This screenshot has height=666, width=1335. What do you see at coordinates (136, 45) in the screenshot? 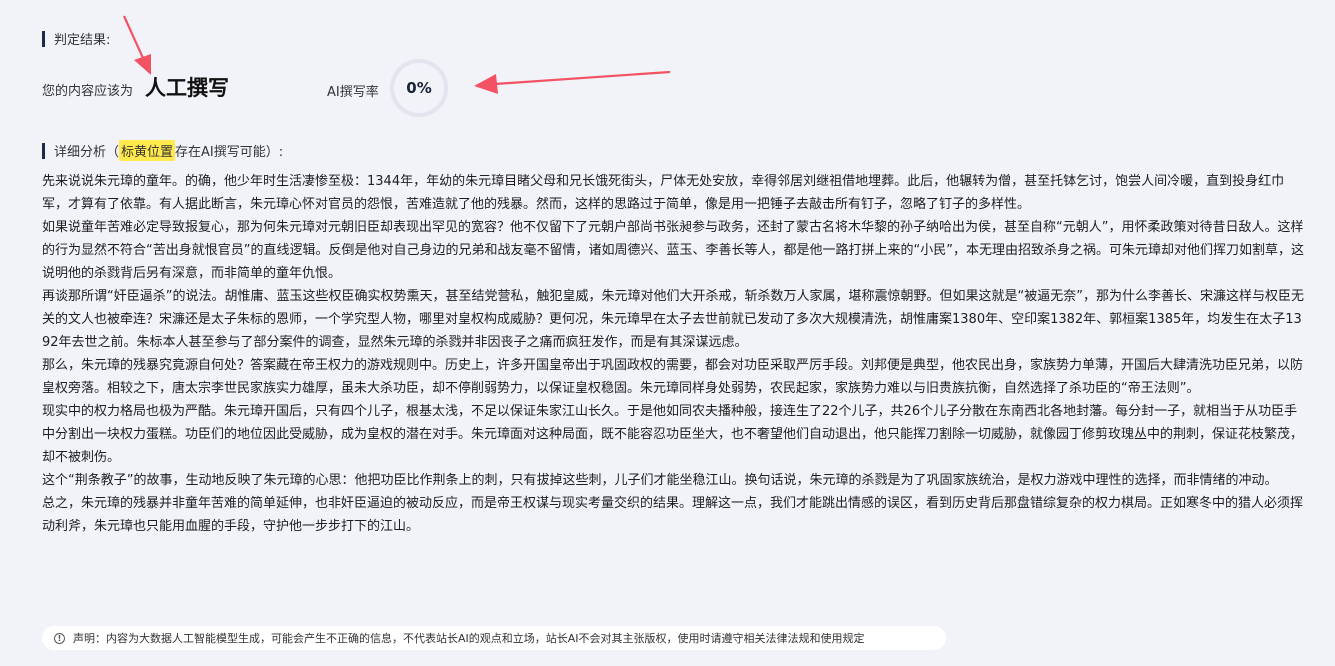
I see `arrow-to-verdict-icon` at bounding box center [136, 45].